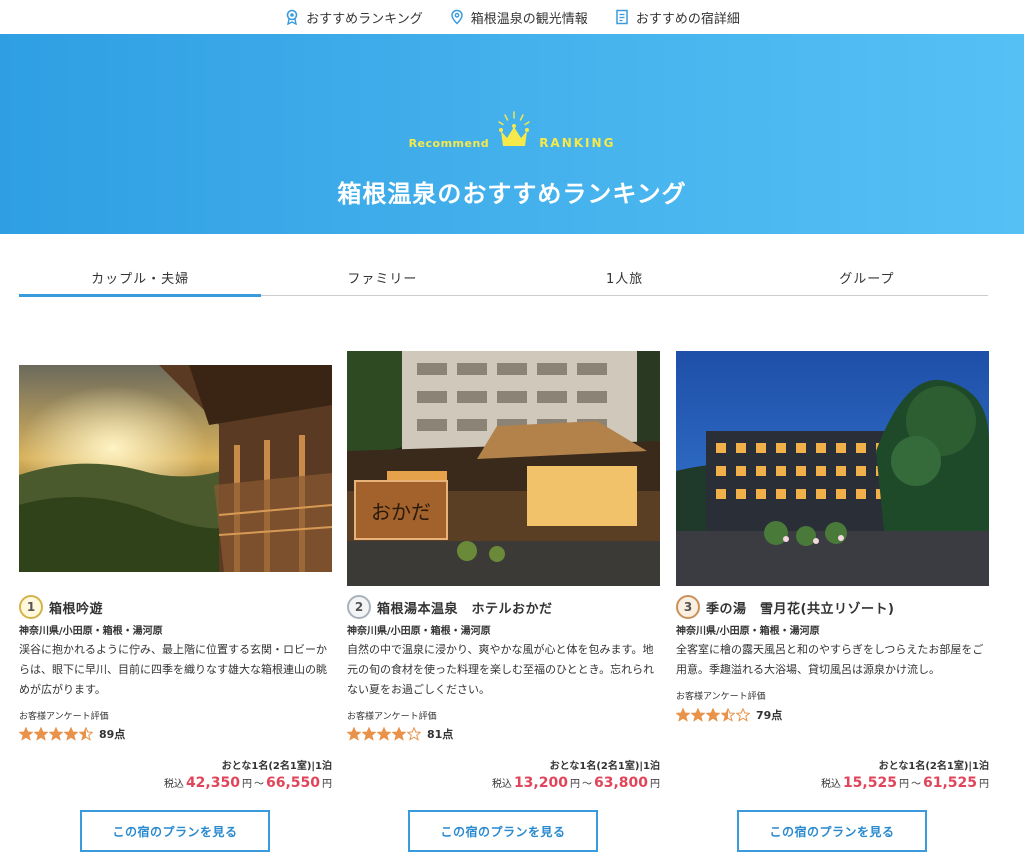 The width and height of the screenshot is (1024, 861). What do you see at coordinates (687, 19) in the screenshot?
I see `nav-details-label: おすすめの宿詳細` at bounding box center [687, 19].